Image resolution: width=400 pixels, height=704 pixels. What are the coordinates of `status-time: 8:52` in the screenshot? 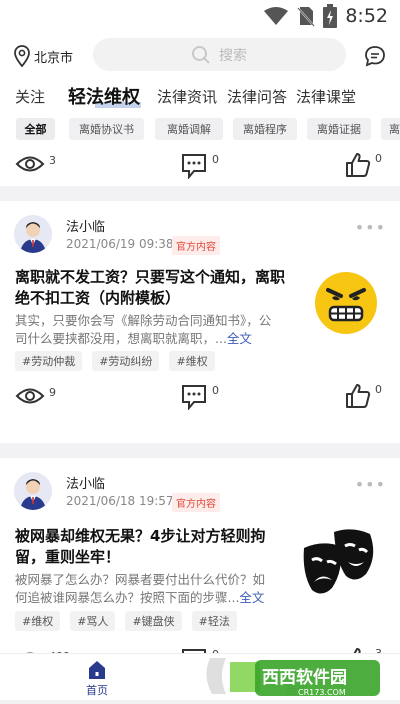 It's located at (366, 16).